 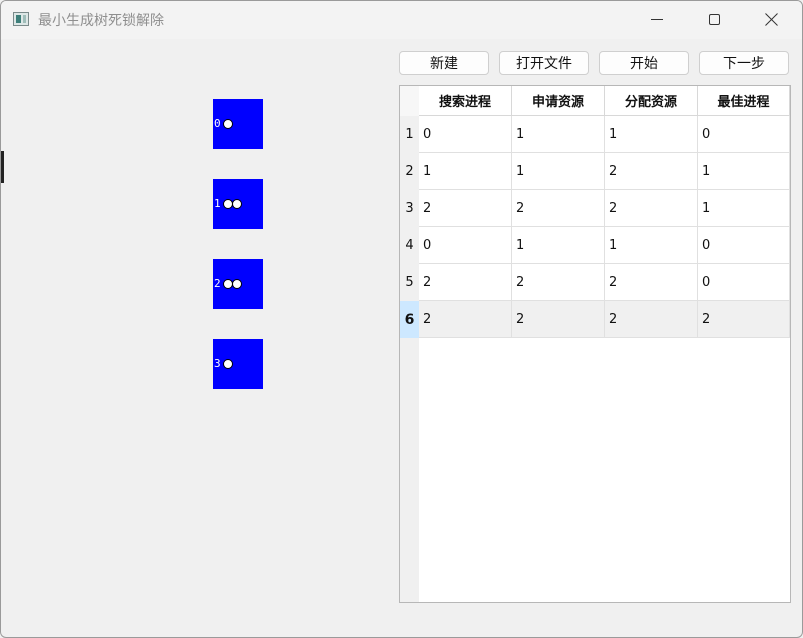 What do you see at coordinates (238, 124) in the screenshot?
I see `process-node-0: 0` at bounding box center [238, 124].